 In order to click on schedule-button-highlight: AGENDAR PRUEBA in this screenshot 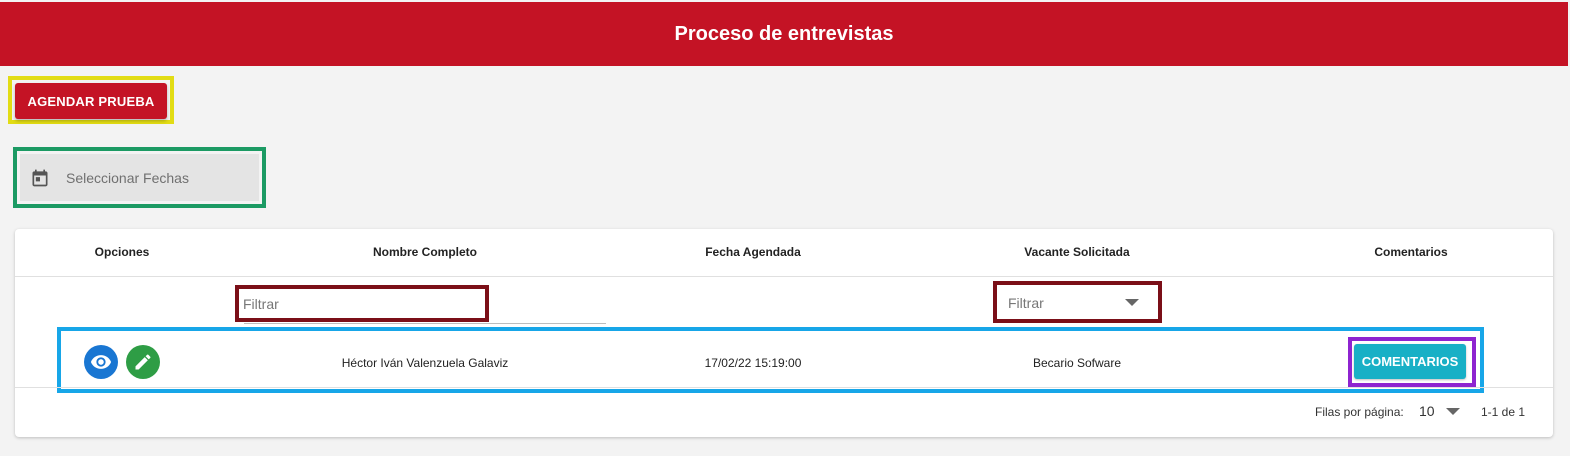, I will do `click(91, 100)`.